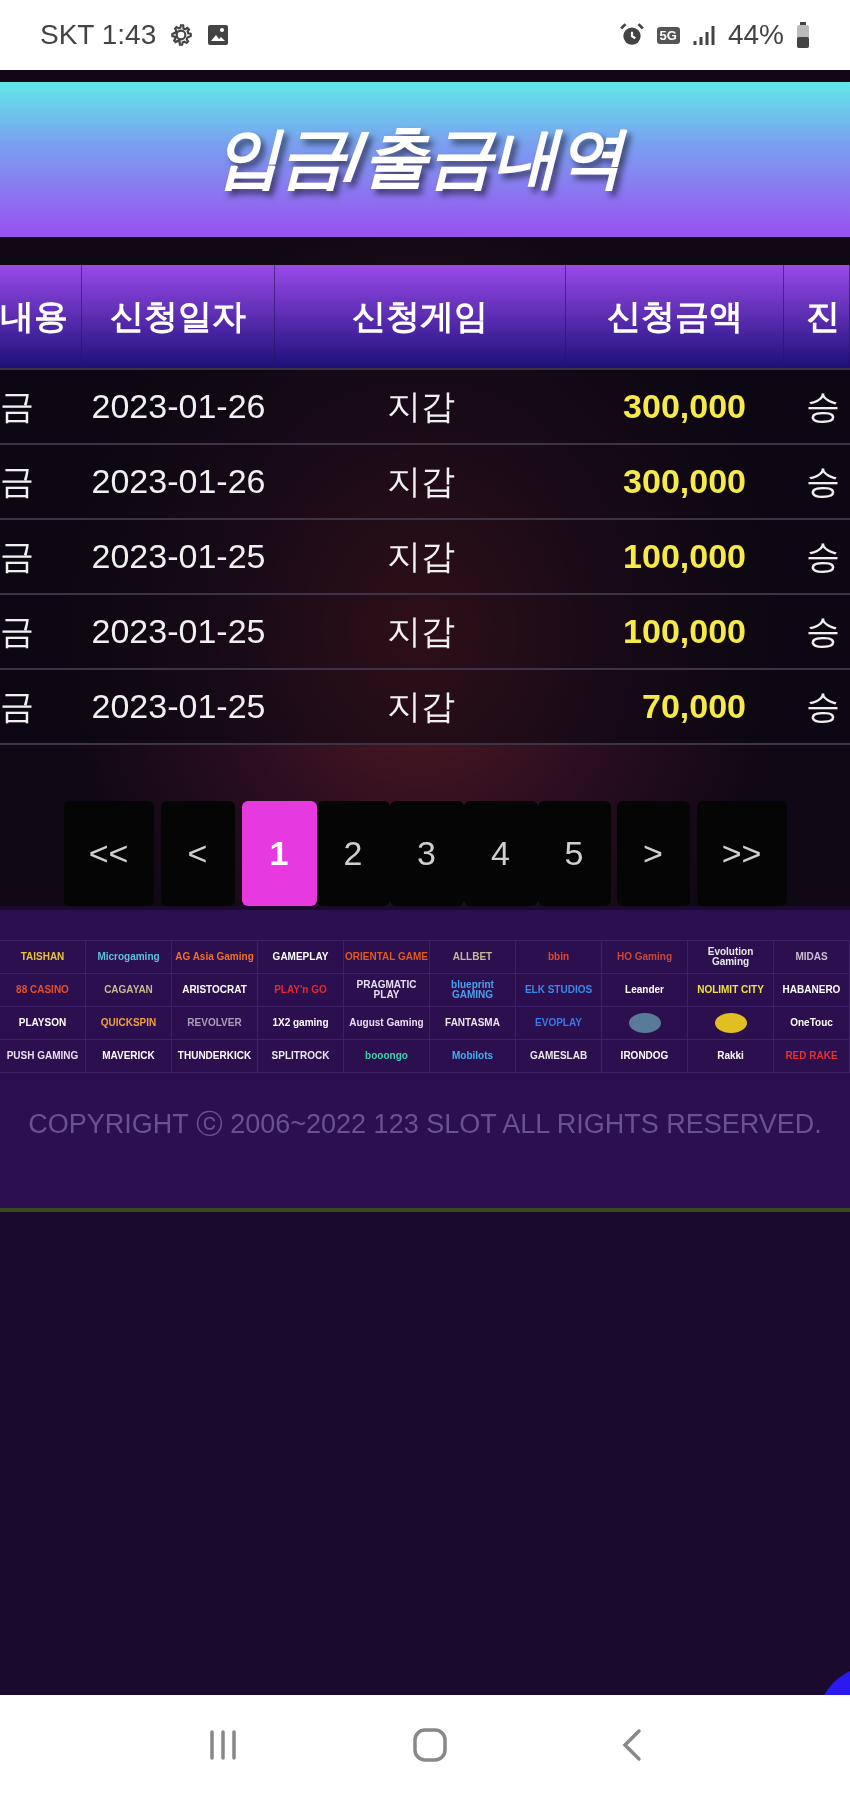  What do you see at coordinates (703, 35) in the screenshot?
I see `signal-icon` at bounding box center [703, 35].